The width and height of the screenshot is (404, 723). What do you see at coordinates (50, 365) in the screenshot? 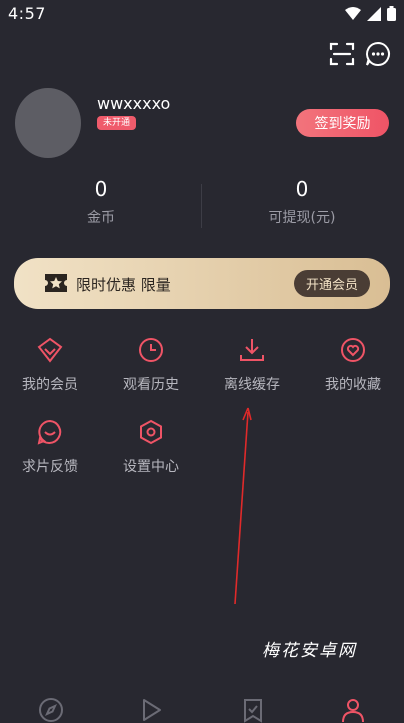
I see `menu-my-membership: 我的会员` at bounding box center [50, 365].